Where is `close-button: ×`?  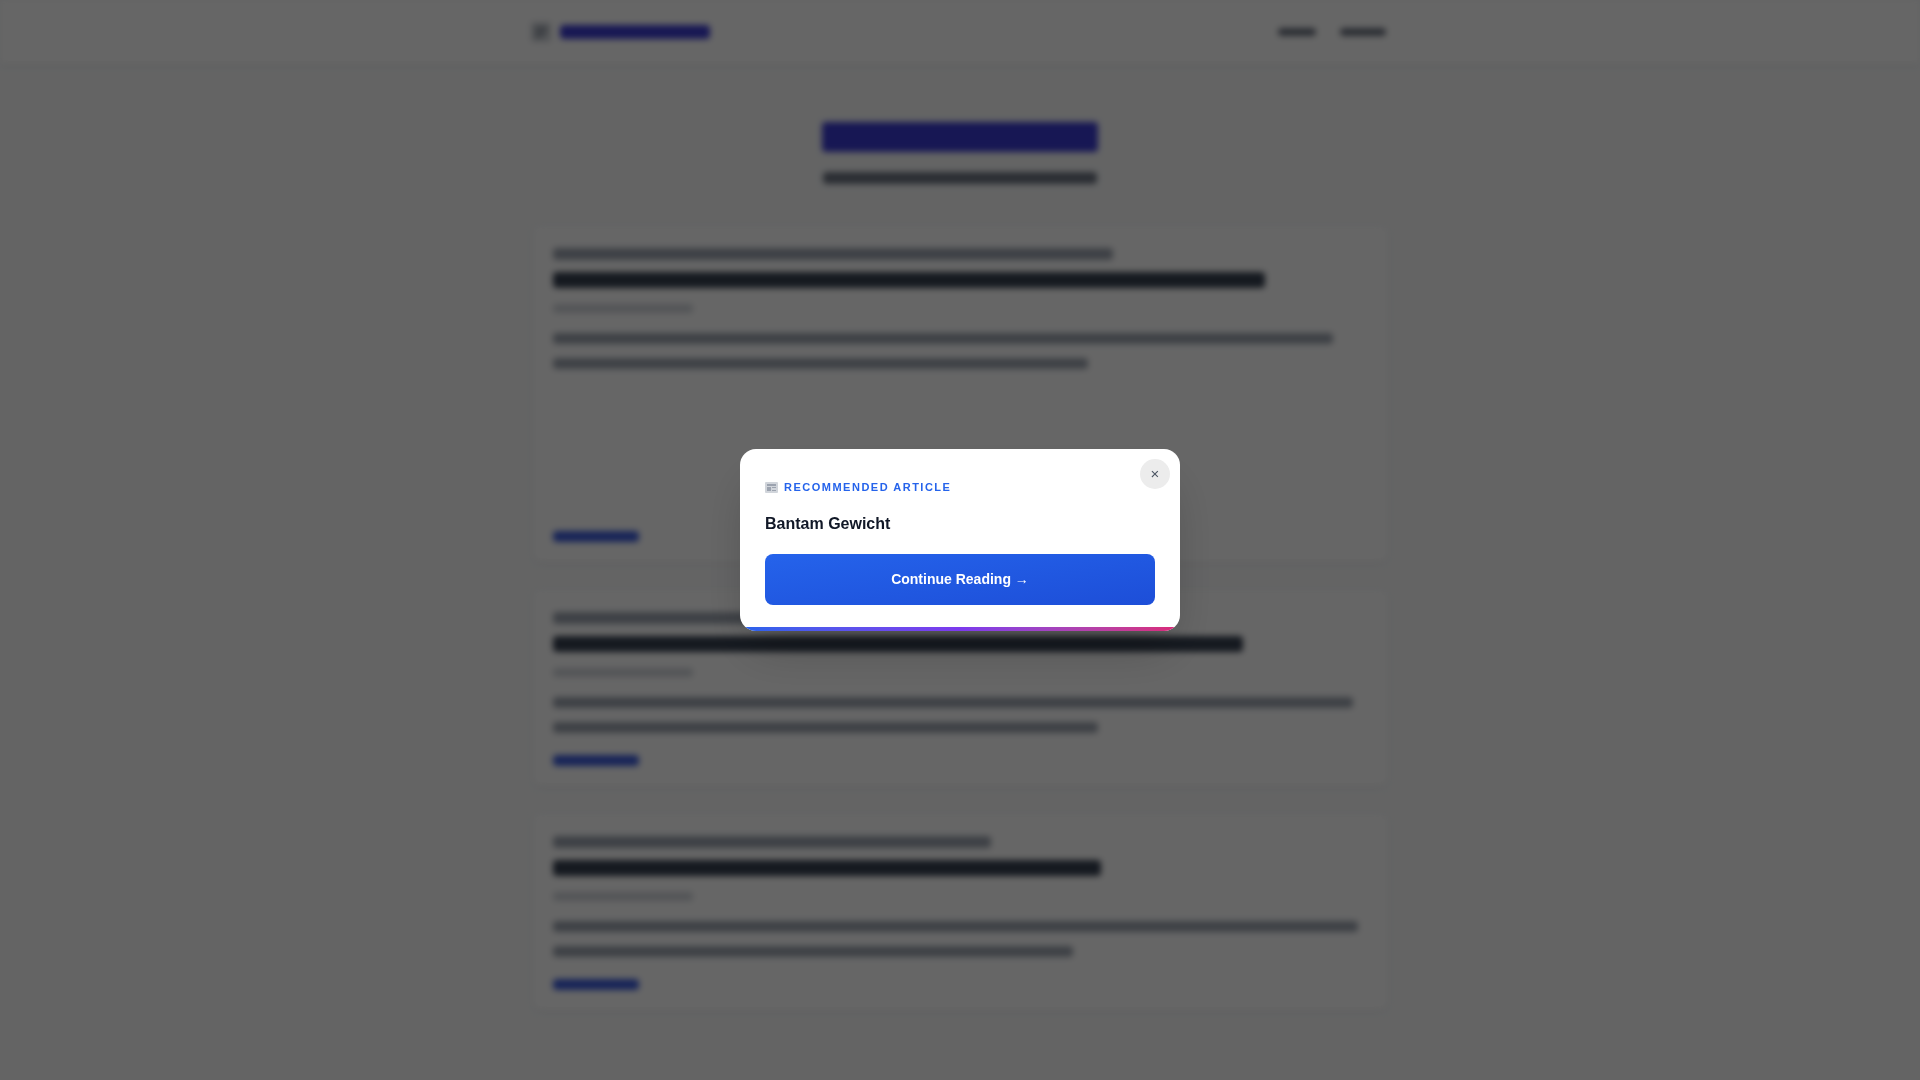
close-button: × is located at coordinates (1155, 474).